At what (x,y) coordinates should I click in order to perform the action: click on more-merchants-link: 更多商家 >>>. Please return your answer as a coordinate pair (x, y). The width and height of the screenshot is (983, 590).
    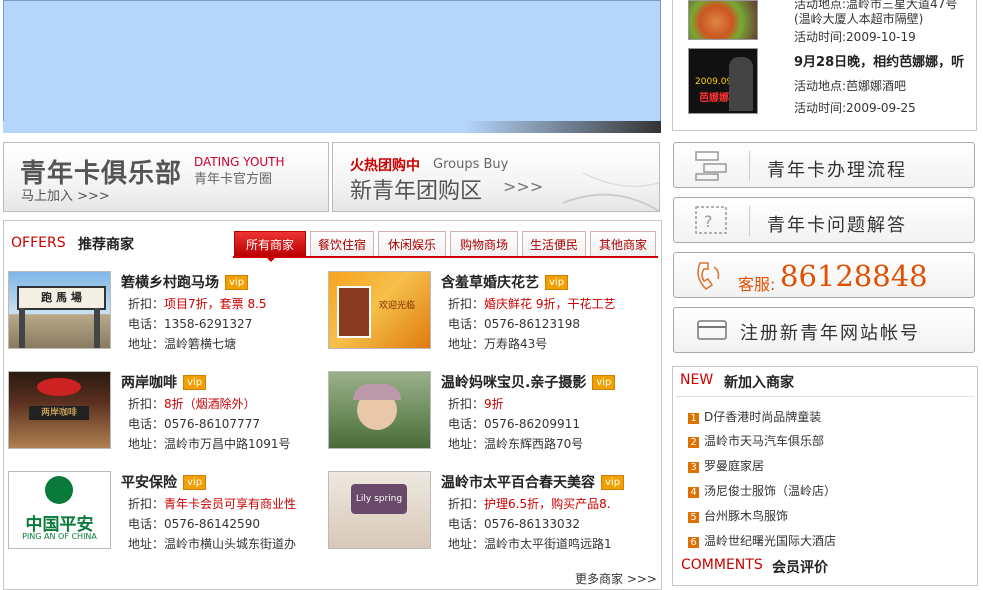
    Looking at the image, I should click on (616, 578).